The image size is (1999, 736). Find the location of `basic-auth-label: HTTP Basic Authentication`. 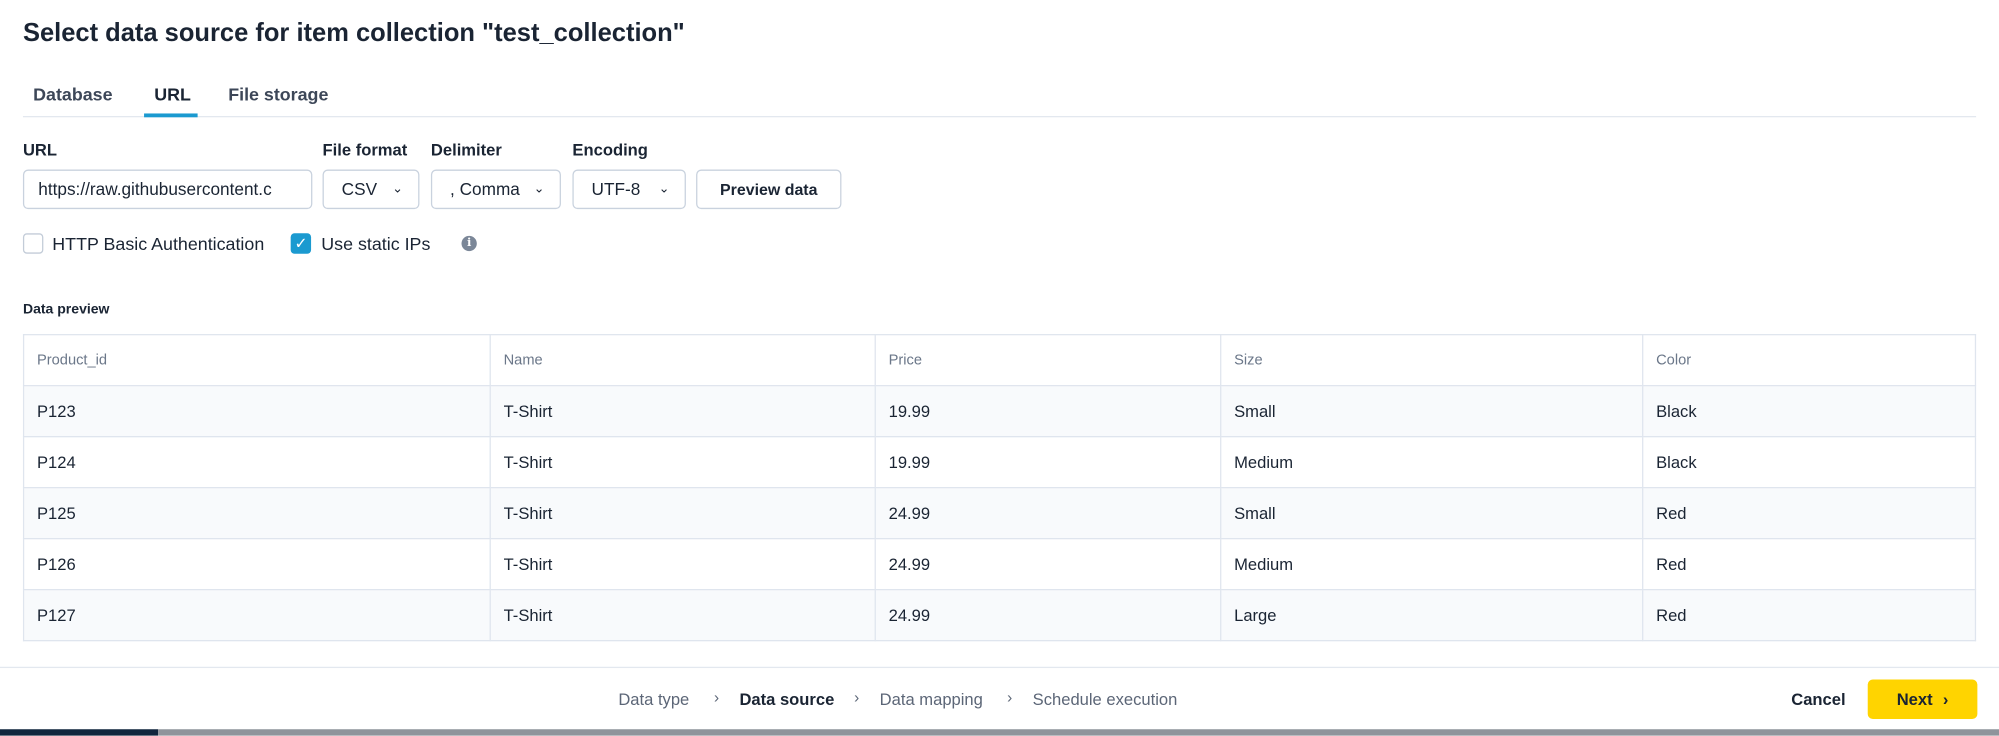

basic-auth-label: HTTP Basic Authentication is located at coordinates (158, 243).